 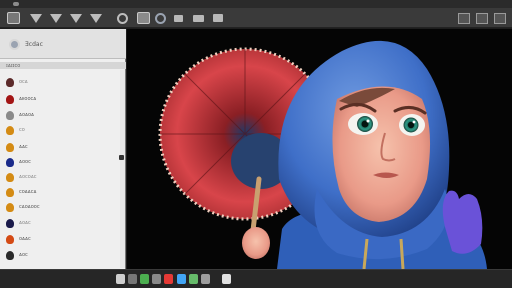 I want to click on tool-b-icon, so click(x=132, y=279).